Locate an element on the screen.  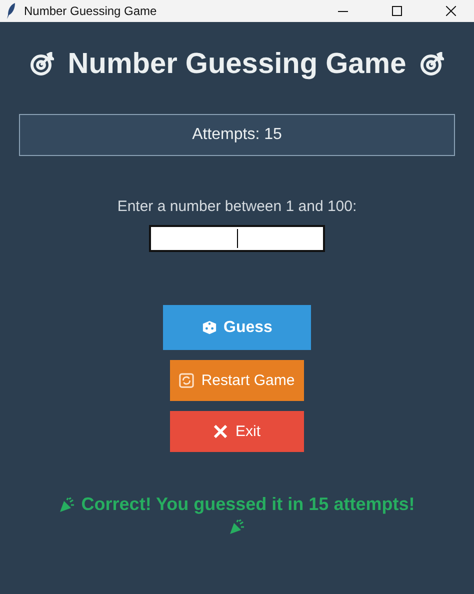
dice-icon is located at coordinates (209, 327).